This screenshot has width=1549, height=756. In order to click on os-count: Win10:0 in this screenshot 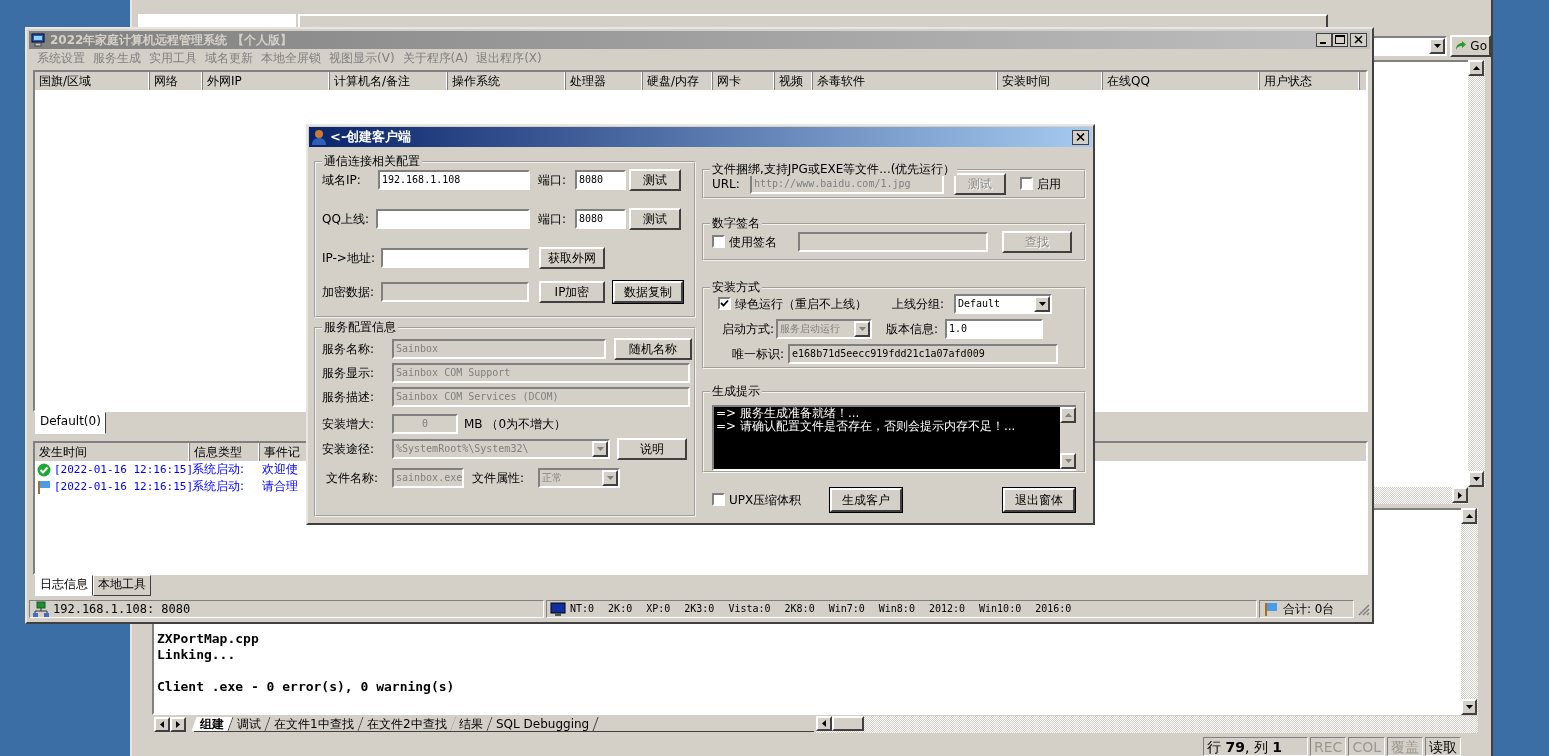, I will do `click(1000, 609)`.